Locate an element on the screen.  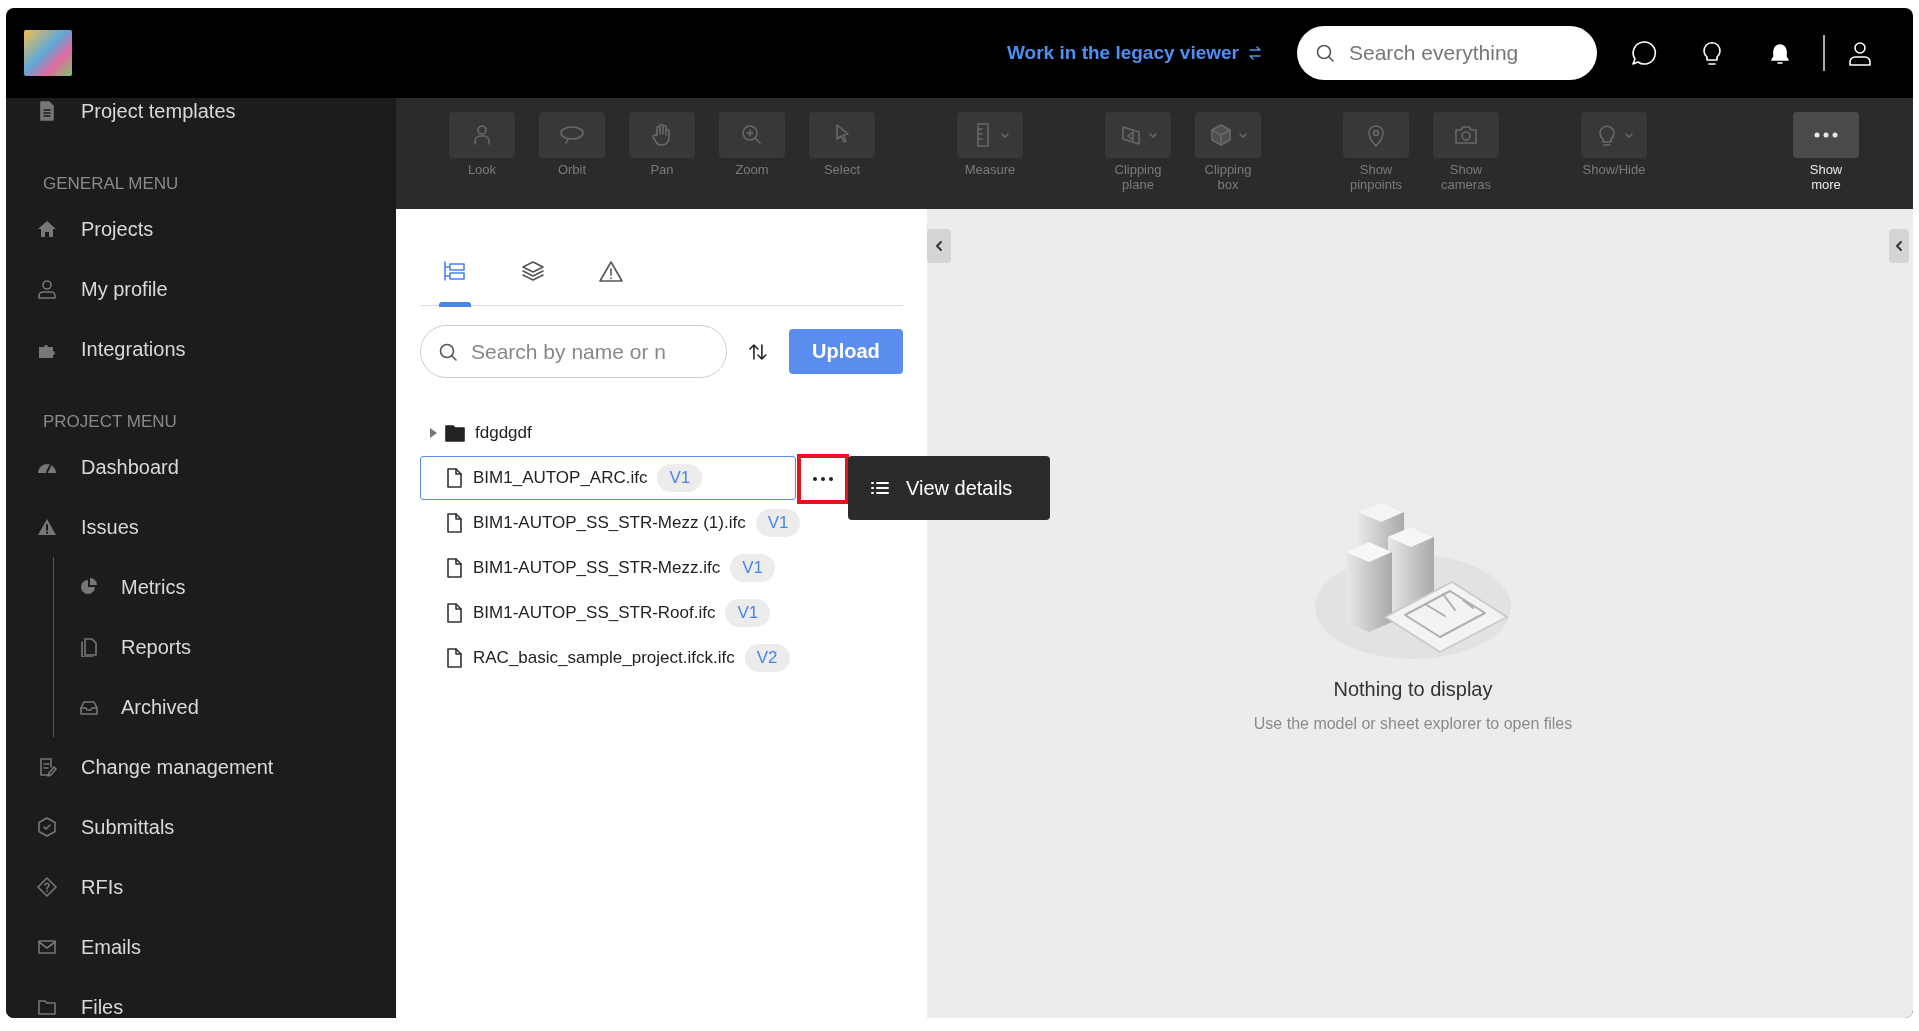
sidebar-item: Files is located at coordinates (201, 997).